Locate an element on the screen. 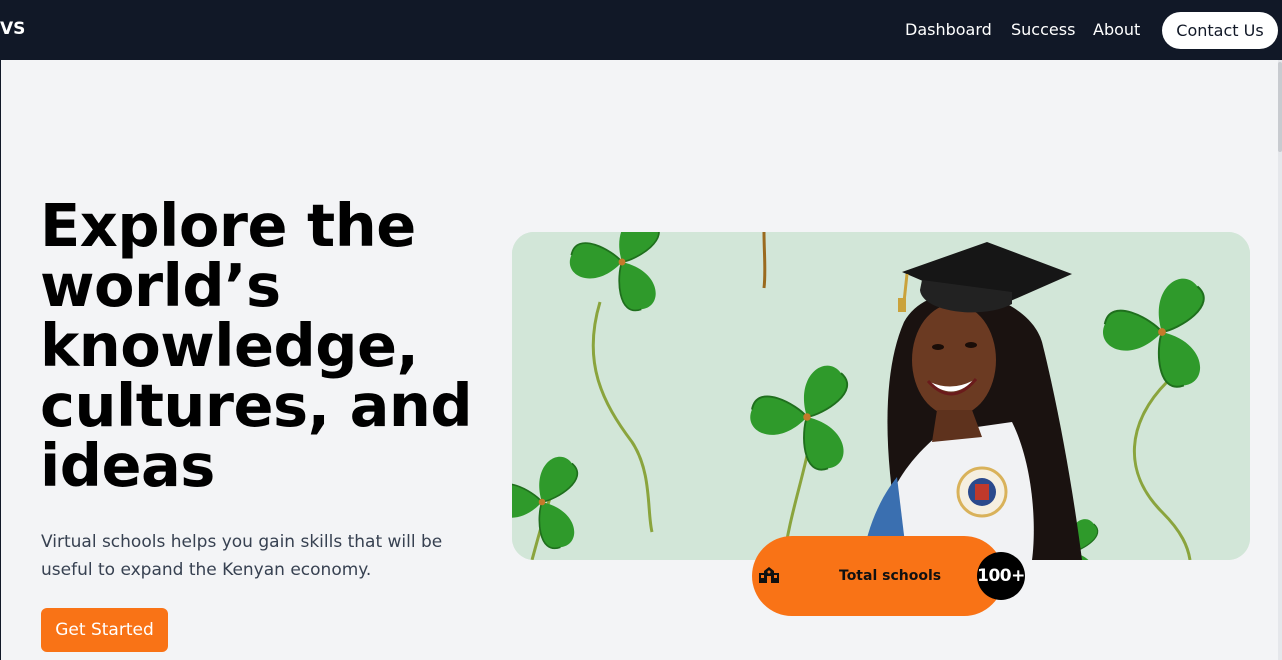 This screenshot has height=660, width=1282. school-icon is located at coordinates (769, 577).